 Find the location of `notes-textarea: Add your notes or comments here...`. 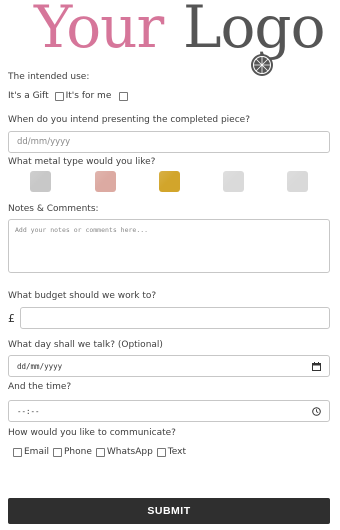

notes-textarea: Add your notes or comments here... is located at coordinates (169, 246).